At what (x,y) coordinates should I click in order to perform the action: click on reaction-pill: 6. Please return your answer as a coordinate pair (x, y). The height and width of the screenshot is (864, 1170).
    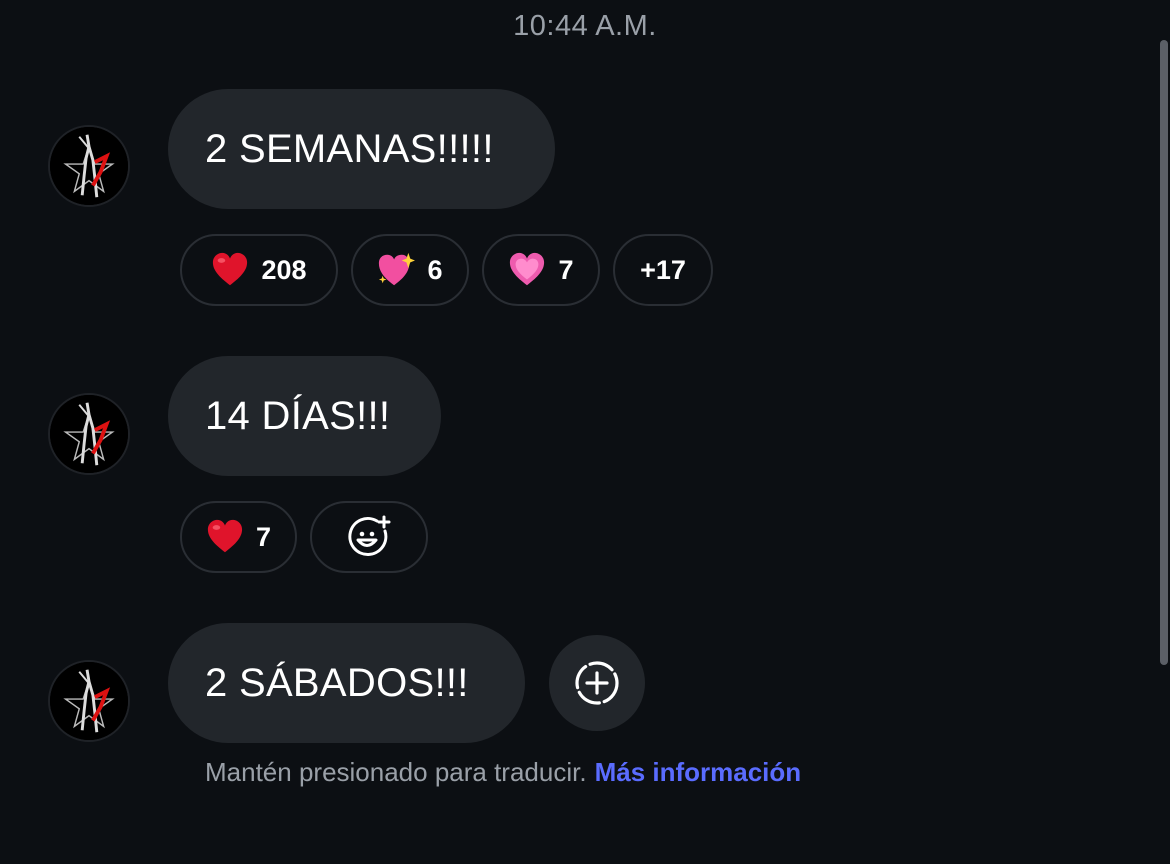
    Looking at the image, I should click on (410, 270).